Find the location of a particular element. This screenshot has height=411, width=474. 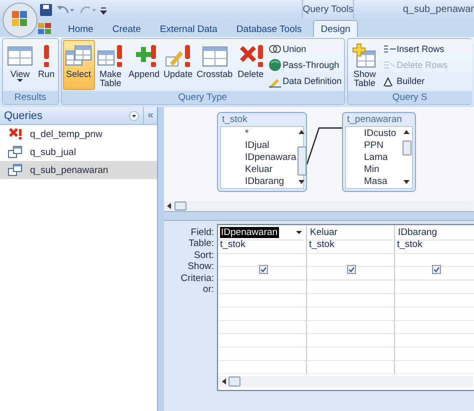

field-name: * is located at coordinates (270, 134).